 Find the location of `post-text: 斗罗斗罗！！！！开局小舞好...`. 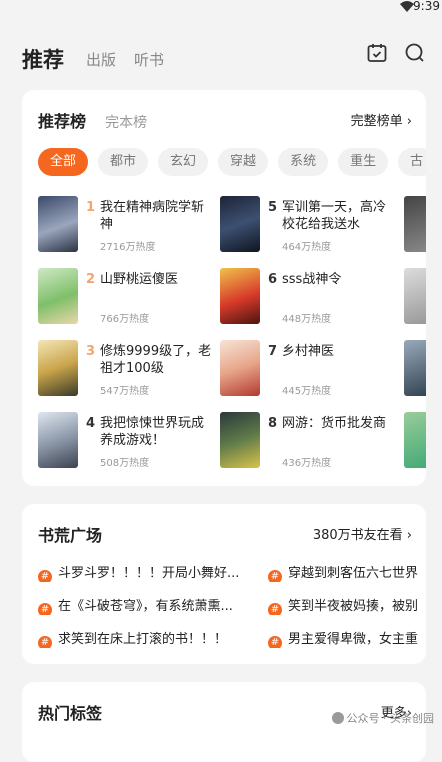

post-text: 斗罗斗罗！！！！开局小舞好... is located at coordinates (148, 573).